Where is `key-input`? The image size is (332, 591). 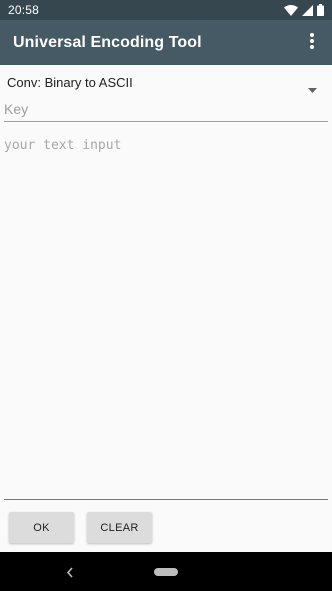
key-input is located at coordinates (166, 109).